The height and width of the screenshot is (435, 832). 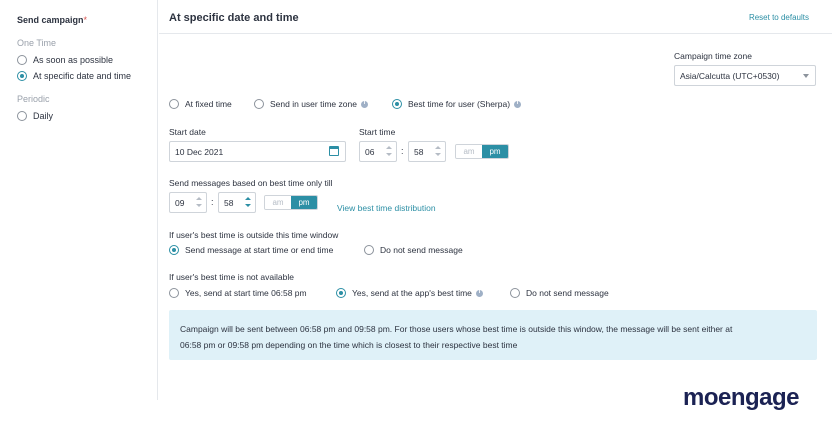 What do you see at coordinates (334, 151) in the screenshot?
I see `calendar-icon` at bounding box center [334, 151].